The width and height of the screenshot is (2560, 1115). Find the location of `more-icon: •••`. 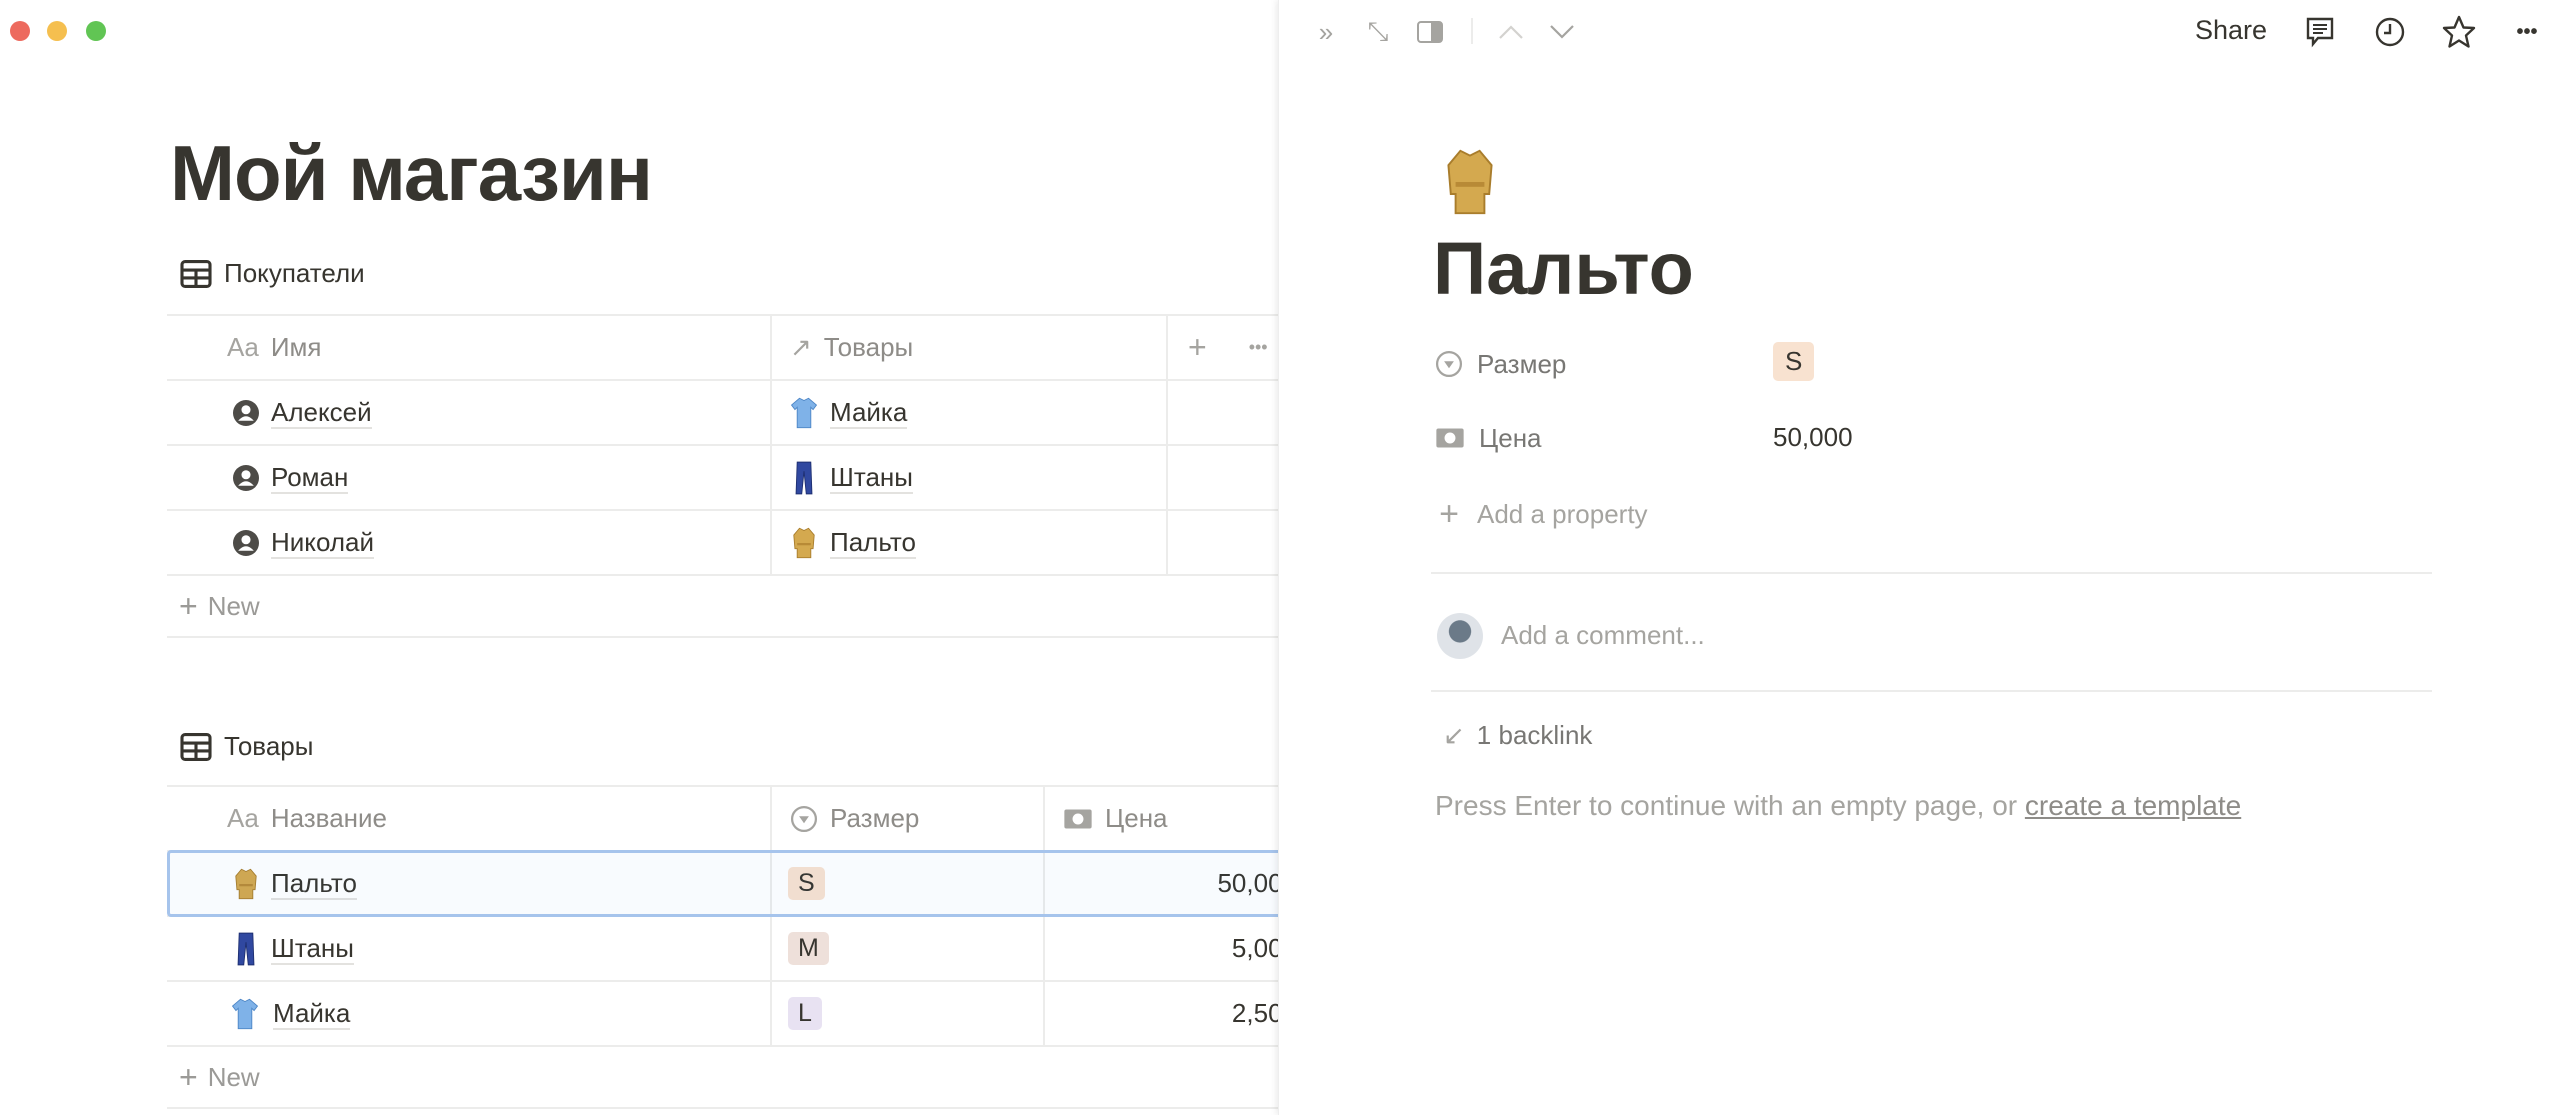

more-icon: ••• is located at coordinates (2527, 32).